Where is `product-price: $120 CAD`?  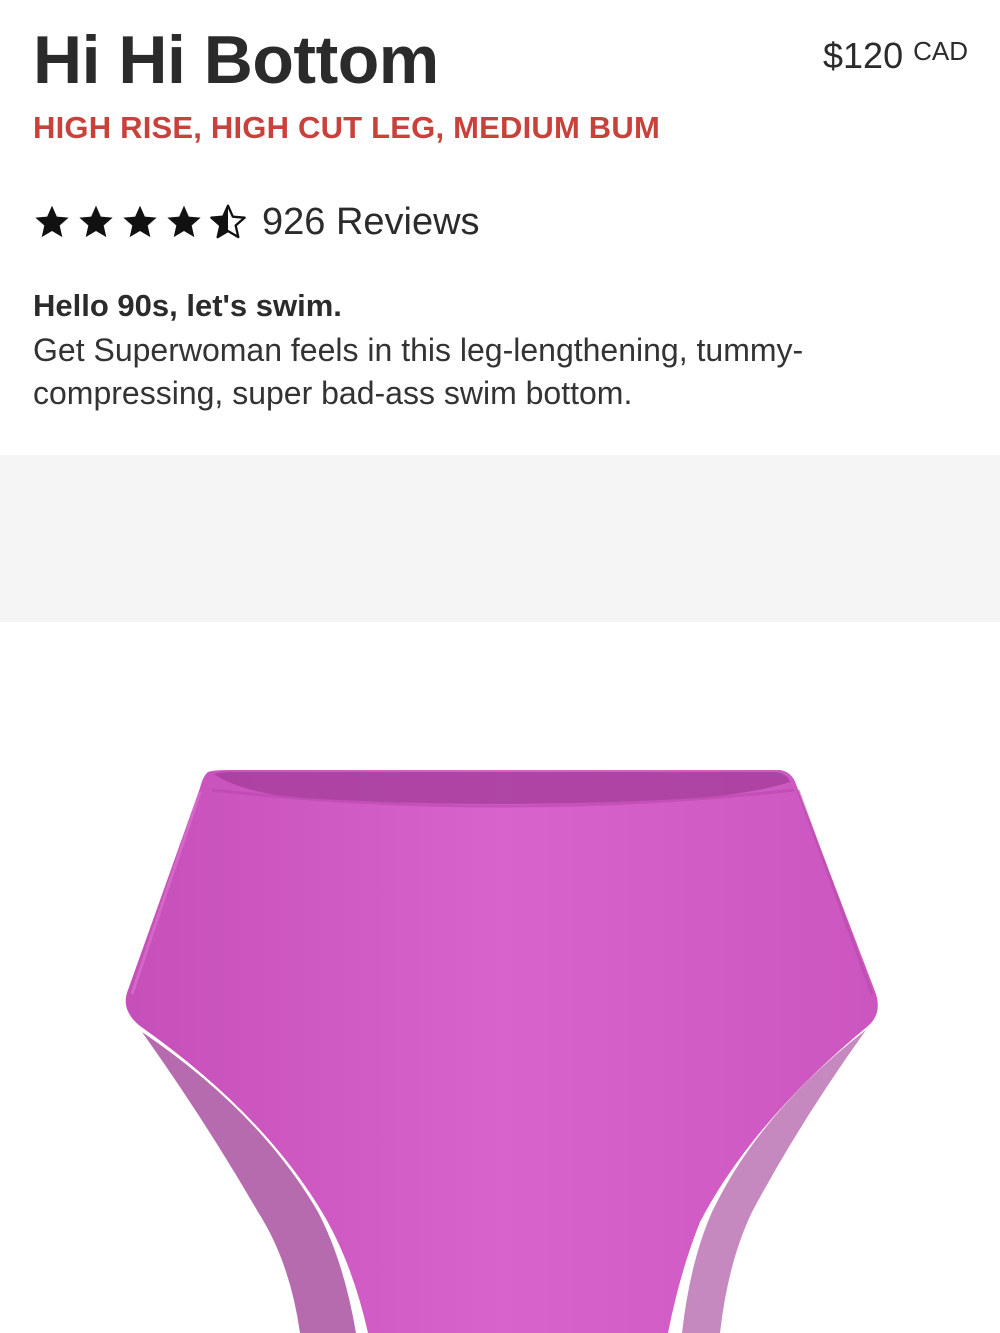
product-price: $120 CAD is located at coordinates (895, 56).